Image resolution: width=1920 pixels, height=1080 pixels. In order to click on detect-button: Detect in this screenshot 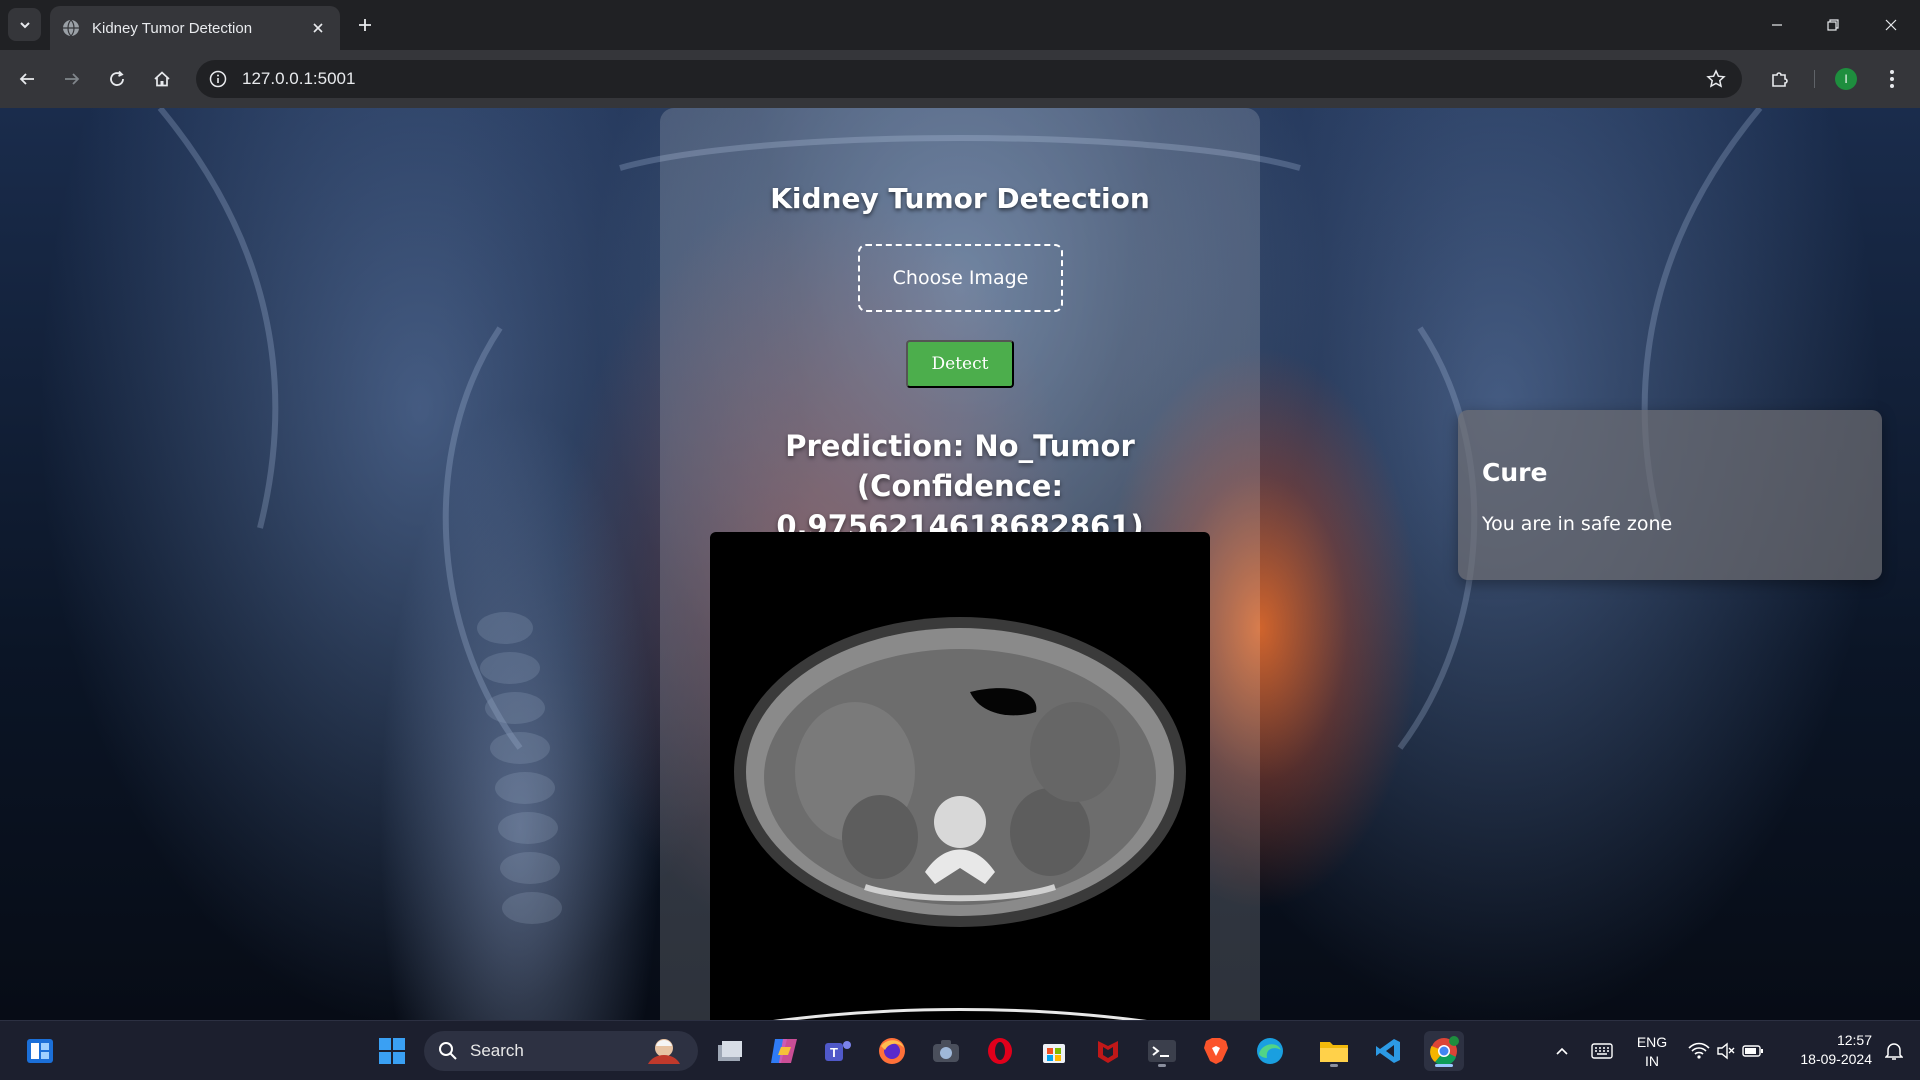, I will do `click(960, 364)`.